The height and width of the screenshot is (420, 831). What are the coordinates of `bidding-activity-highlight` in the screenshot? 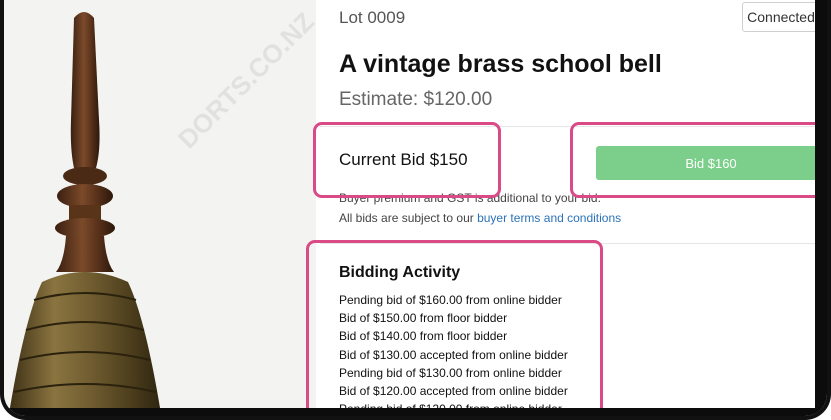 It's located at (454, 328).